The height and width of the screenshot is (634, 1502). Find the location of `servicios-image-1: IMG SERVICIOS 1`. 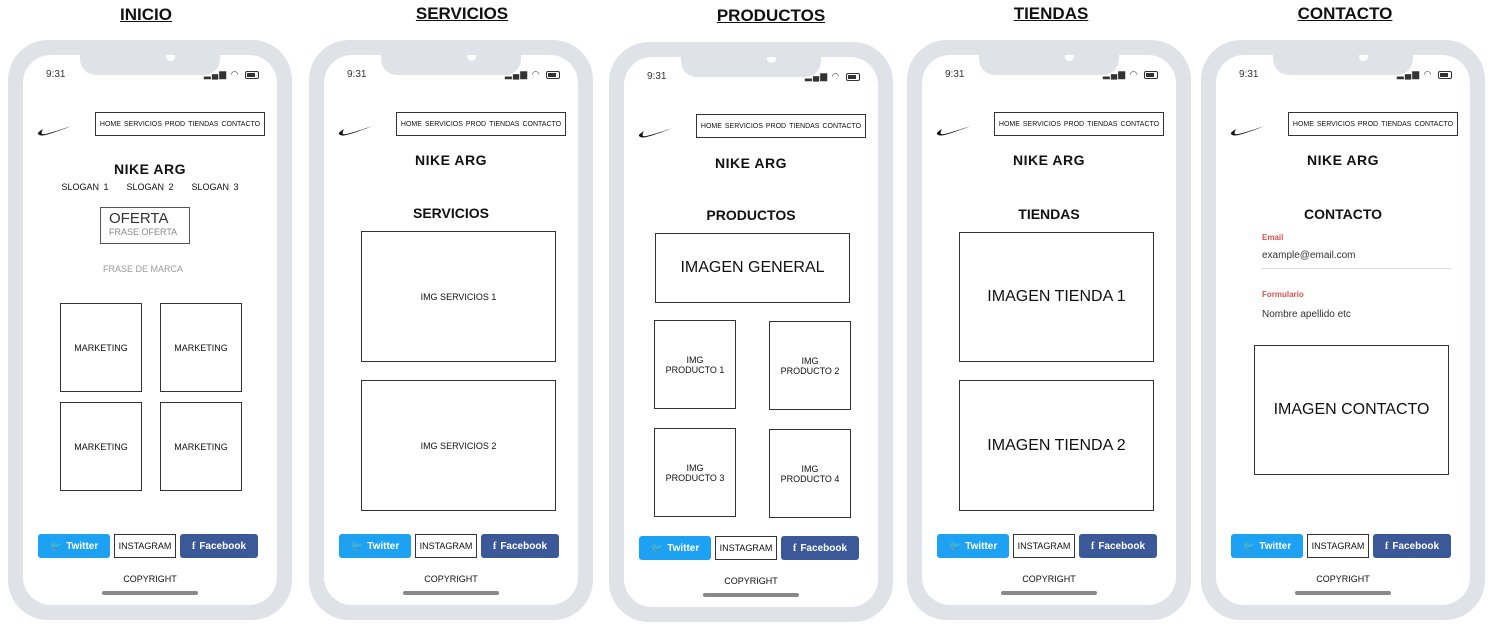

servicios-image-1: IMG SERVICIOS 1 is located at coordinates (458, 296).